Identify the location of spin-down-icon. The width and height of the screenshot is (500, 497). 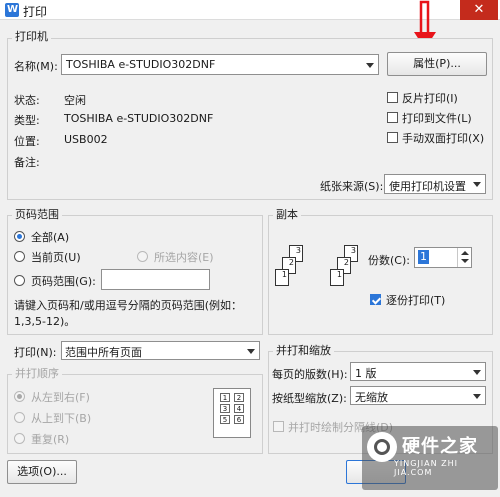
(465, 261).